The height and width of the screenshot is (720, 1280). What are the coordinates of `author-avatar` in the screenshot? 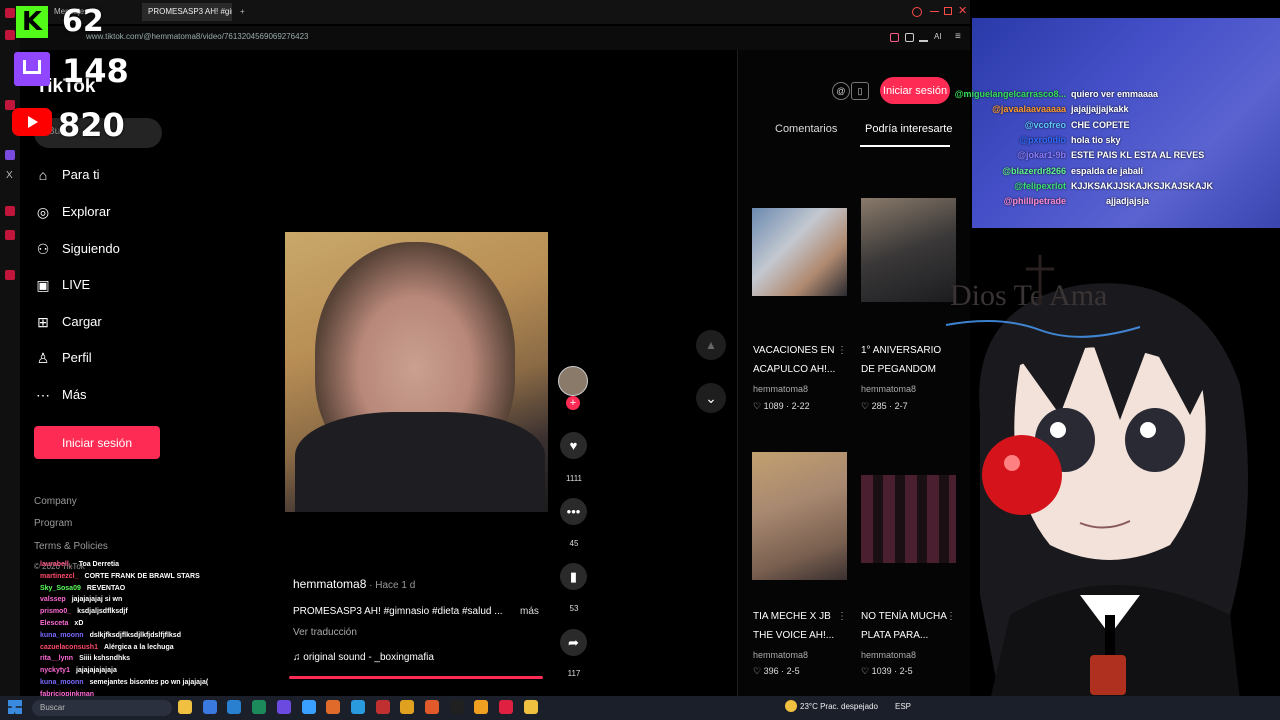 It's located at (573, 381).